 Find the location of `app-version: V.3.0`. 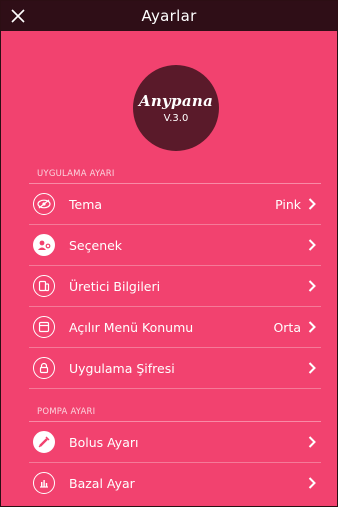

app-version: V.3.0 is located at coordinates (176, 118).